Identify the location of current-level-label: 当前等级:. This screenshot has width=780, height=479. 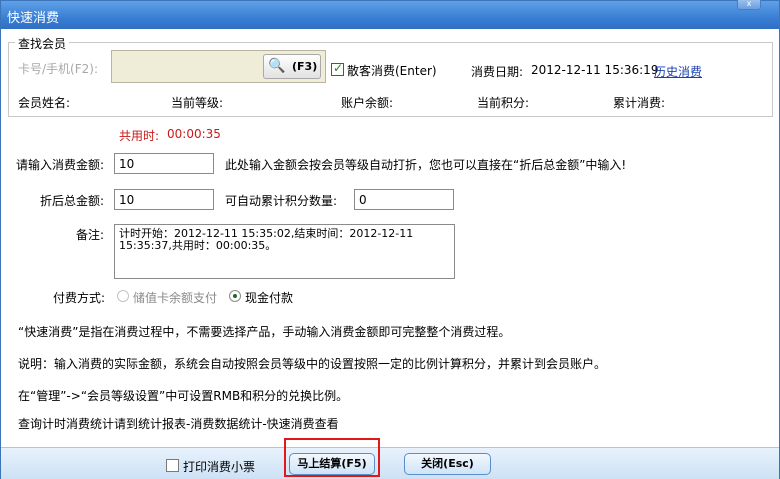
(197, 103).